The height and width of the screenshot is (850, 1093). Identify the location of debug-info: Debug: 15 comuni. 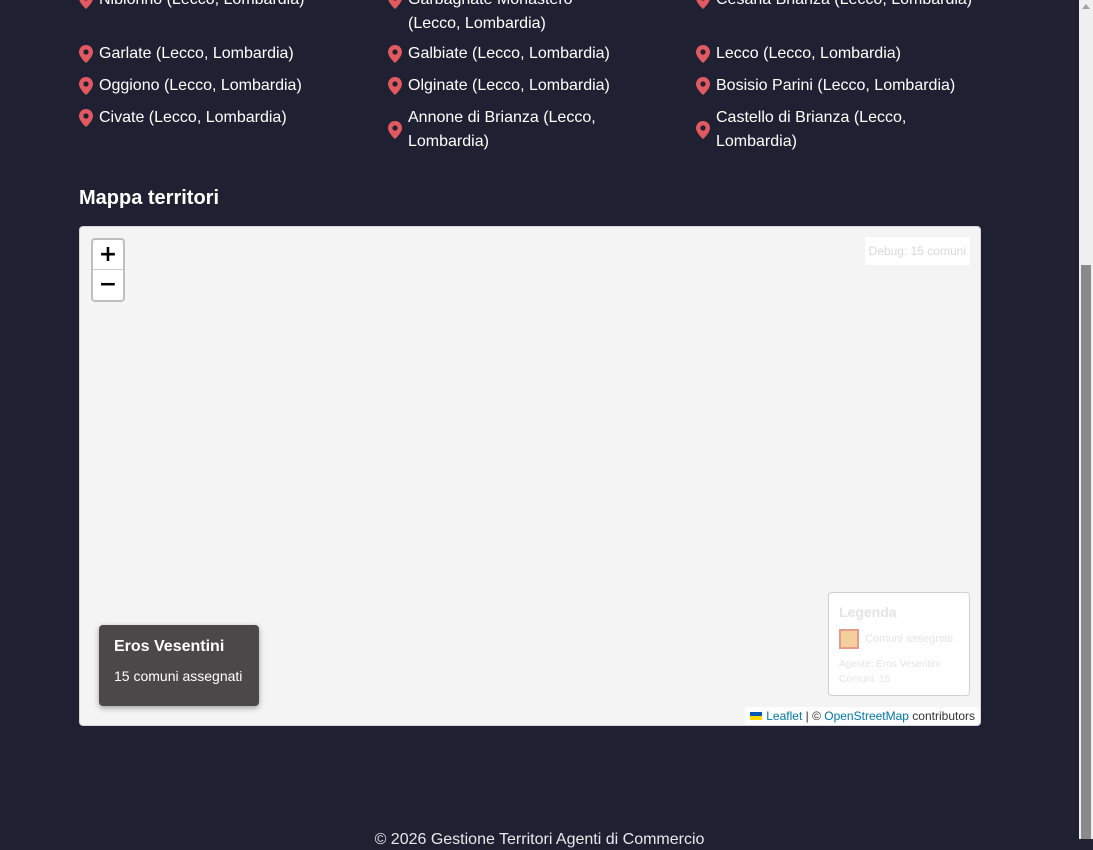
(917, 251).